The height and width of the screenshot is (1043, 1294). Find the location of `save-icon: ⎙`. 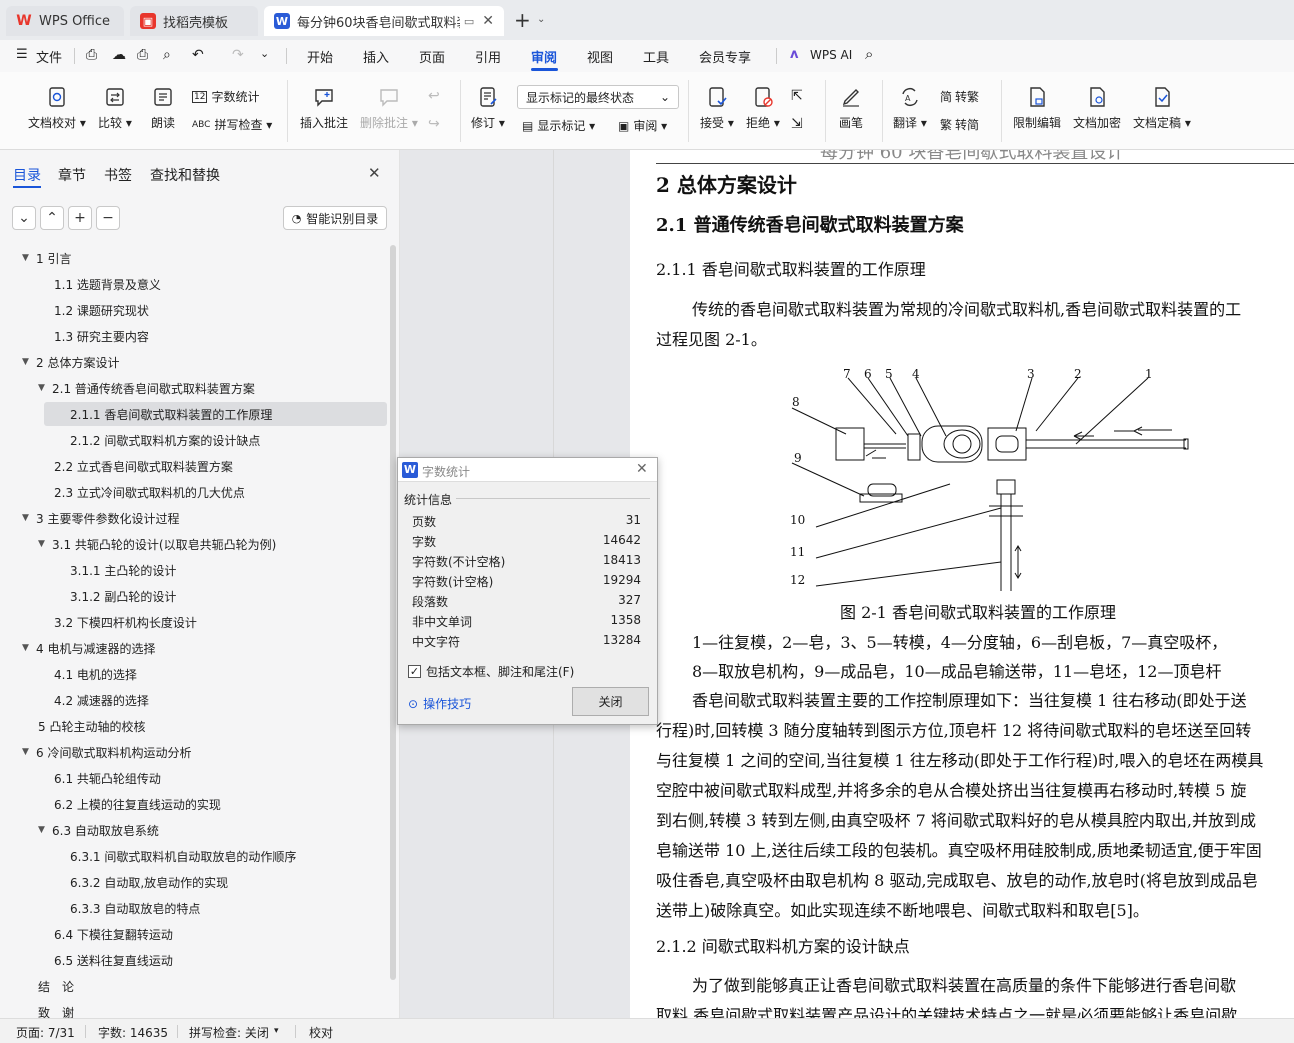

save-icon: ⎙ is located at coordinates (91, 55).